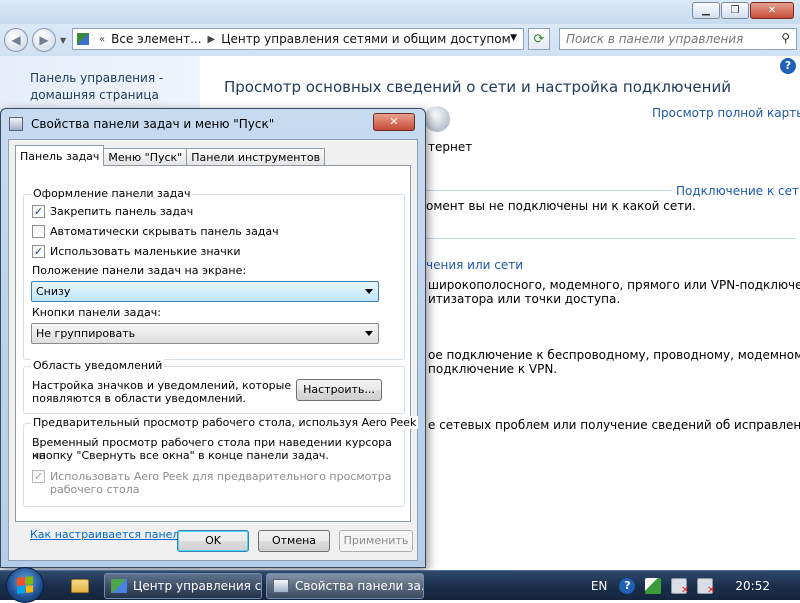 The image size is (800, 603). Describe the element at coordinates (513, 38) in the screenshot. I see `address-dropdown-icon: ▼` at that location.